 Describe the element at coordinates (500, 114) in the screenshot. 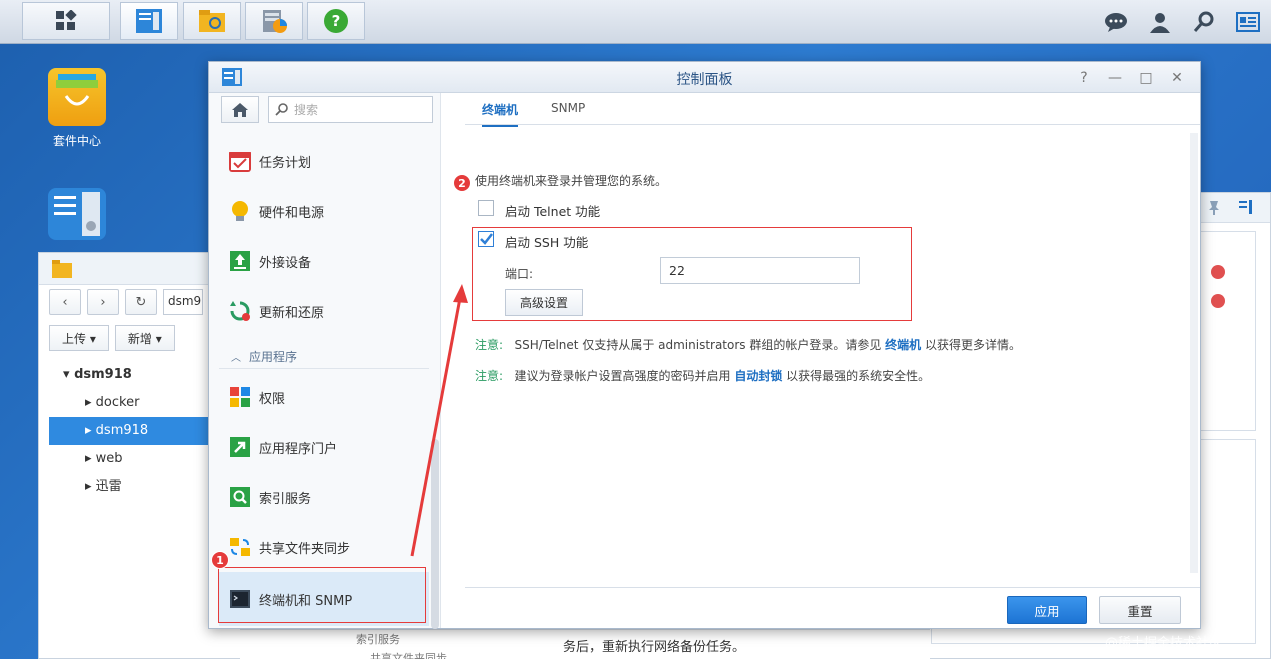

I see `tab-terminal: 终端机` at that location.